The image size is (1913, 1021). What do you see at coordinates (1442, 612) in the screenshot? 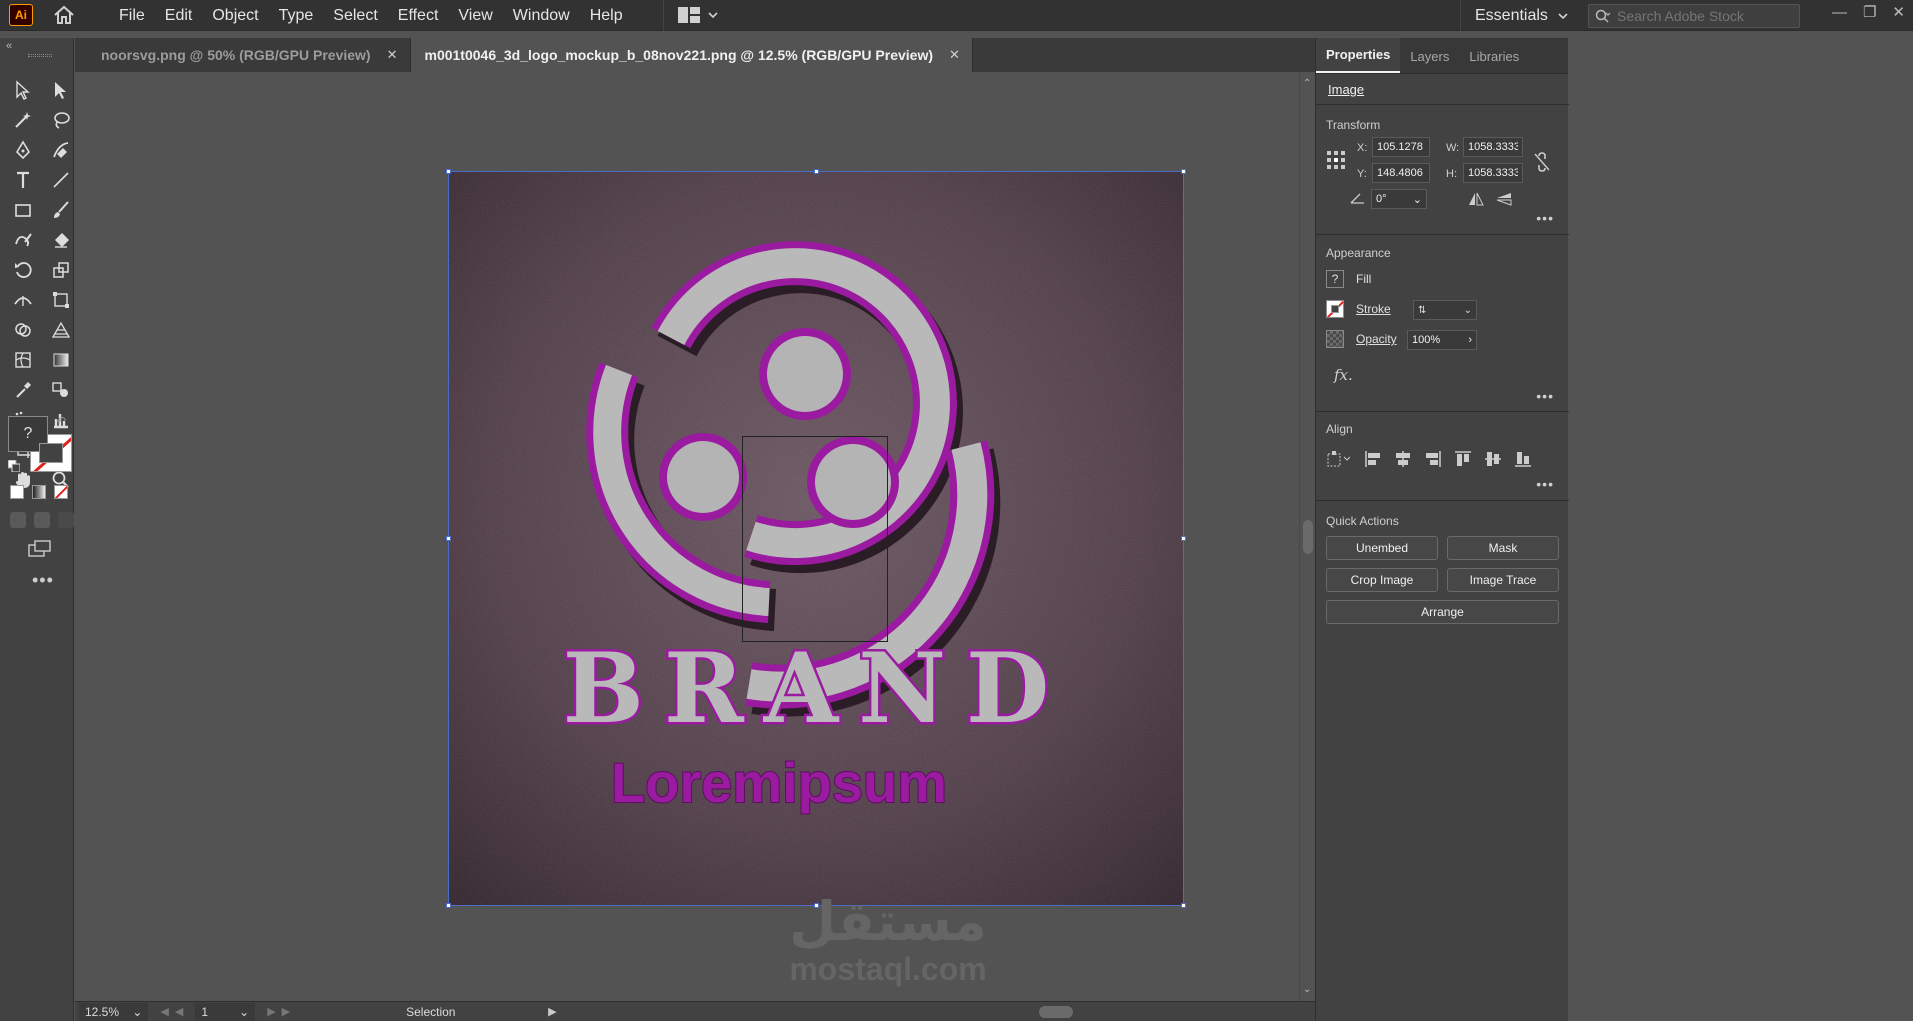
I see `arrange-button: Arrange` at bounding box center [1442, 612].